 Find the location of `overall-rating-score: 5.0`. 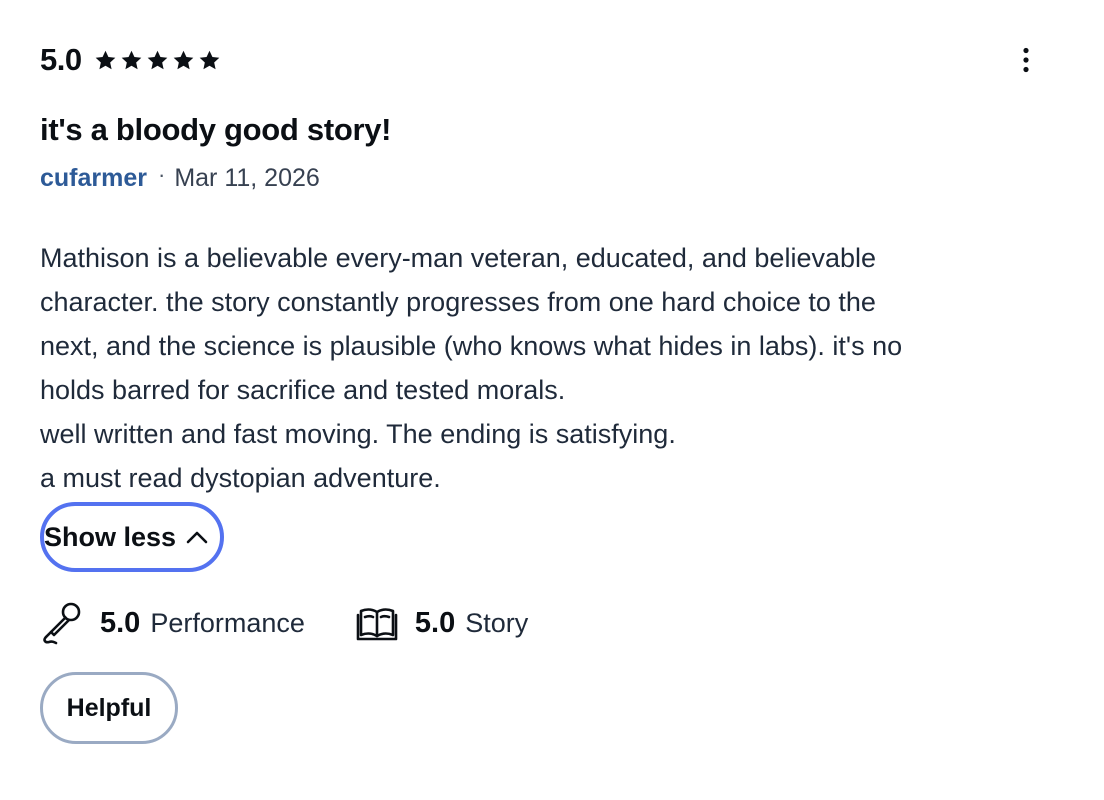

overall-rating-score: 5.0 is located at coordinates (61, 59).